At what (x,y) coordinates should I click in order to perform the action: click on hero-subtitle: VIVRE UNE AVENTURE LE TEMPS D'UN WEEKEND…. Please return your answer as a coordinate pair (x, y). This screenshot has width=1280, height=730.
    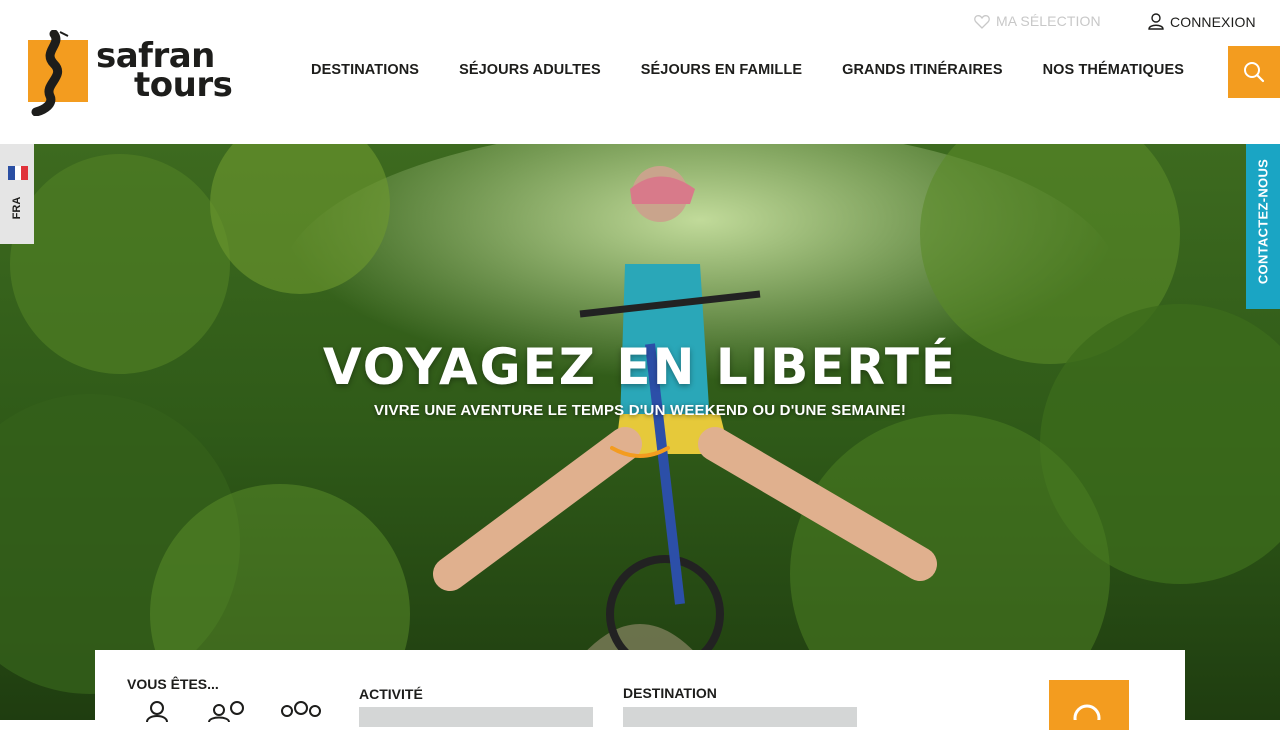
    Looking at the image, I should click on (640, 410).